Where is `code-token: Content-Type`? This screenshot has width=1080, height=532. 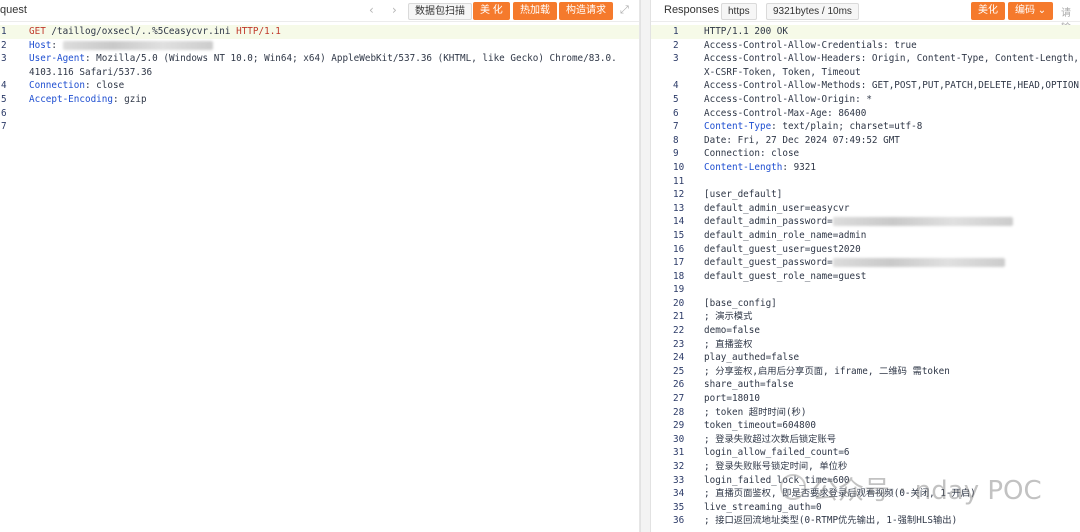
code-token: Content-Type is located at coordinates (738, 127).